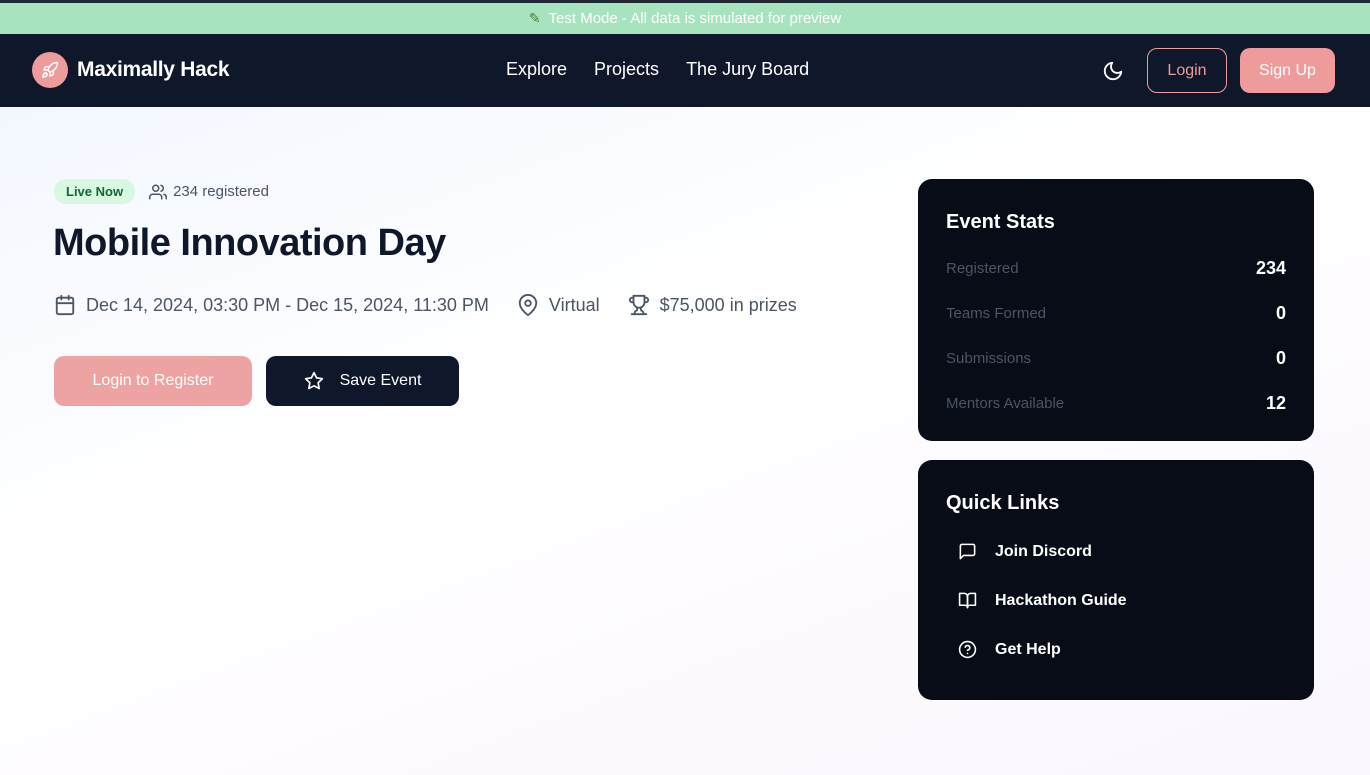 The image size is (1370, 775). Describe the element at coordinates (967, 551) in the screenshot. I see `message-square-icon` at that location.